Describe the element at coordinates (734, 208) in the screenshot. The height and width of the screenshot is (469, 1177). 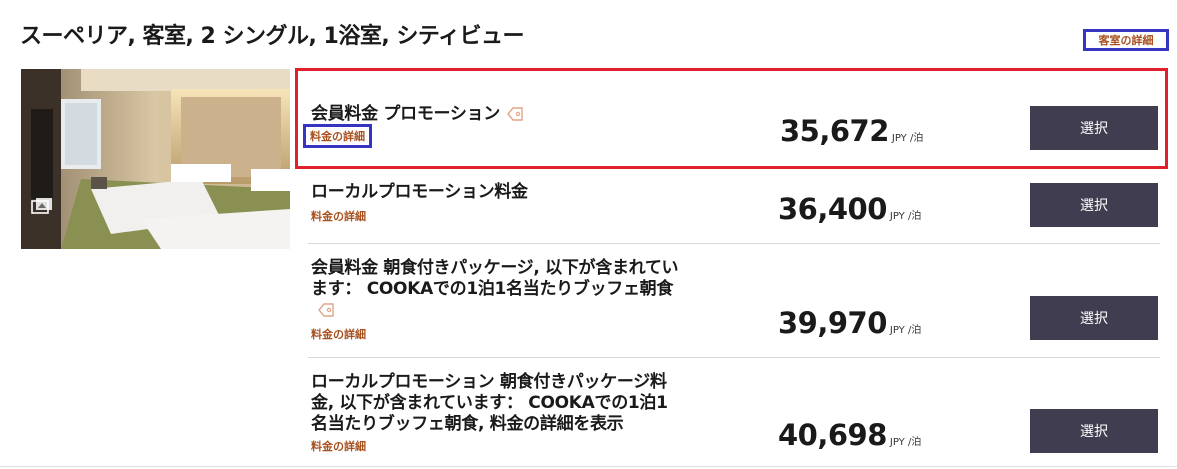
I see `rate-row: ローカルプロモーション料金 料金の詳細 36,400 JPY /泊 選択` at that location.